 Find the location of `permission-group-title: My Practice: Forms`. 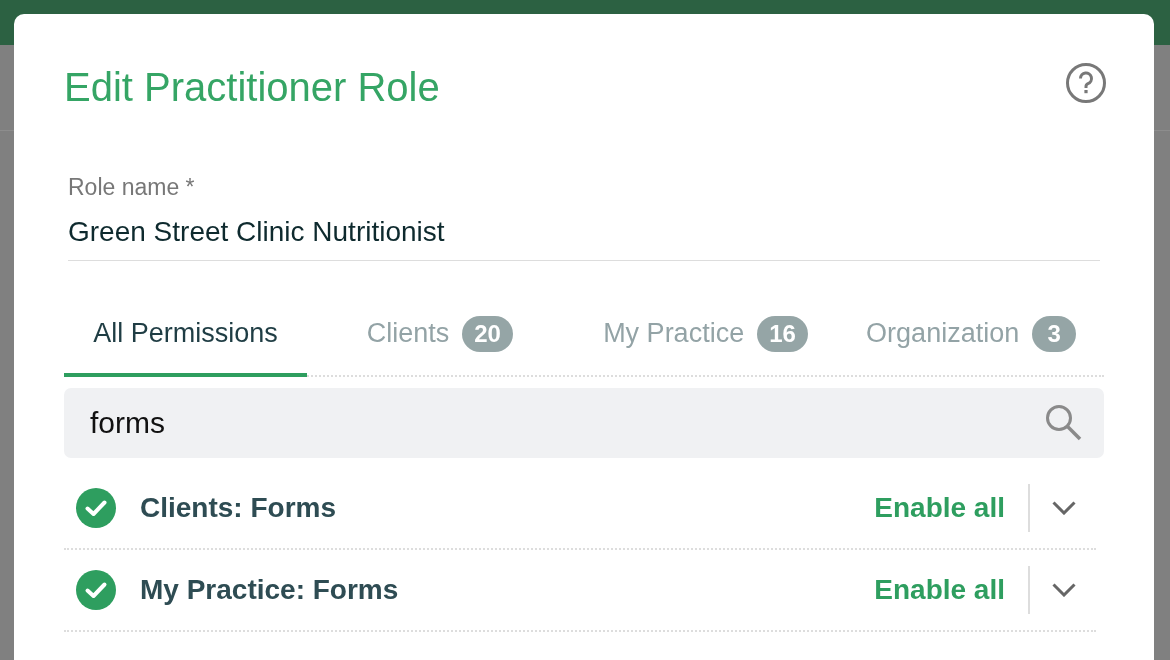

permission-group-title: My Practice: Forms is located at coordinates (270, 590).